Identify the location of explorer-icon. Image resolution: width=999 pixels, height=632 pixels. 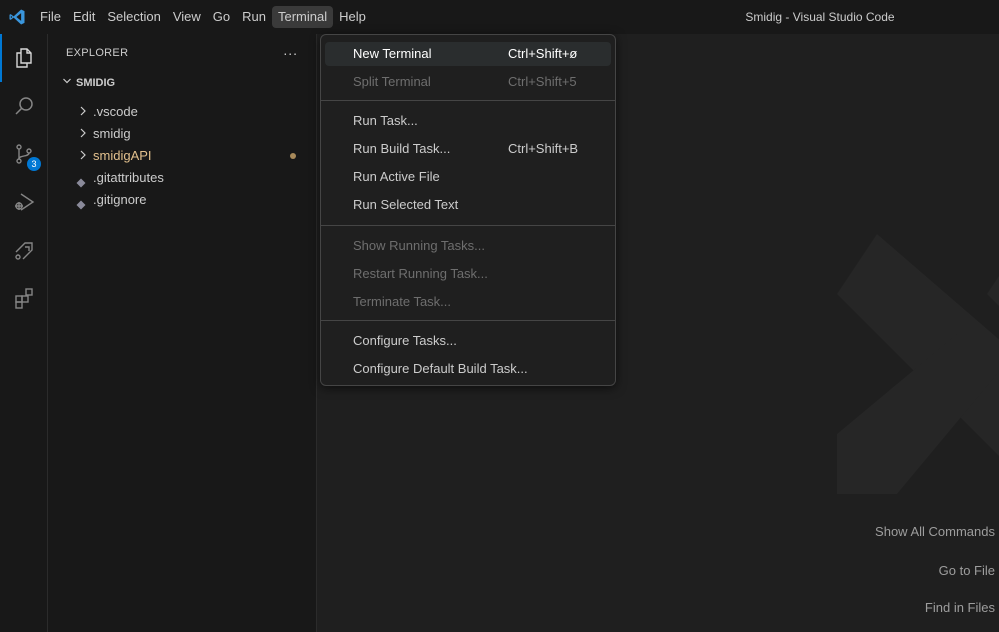
(24, 58).